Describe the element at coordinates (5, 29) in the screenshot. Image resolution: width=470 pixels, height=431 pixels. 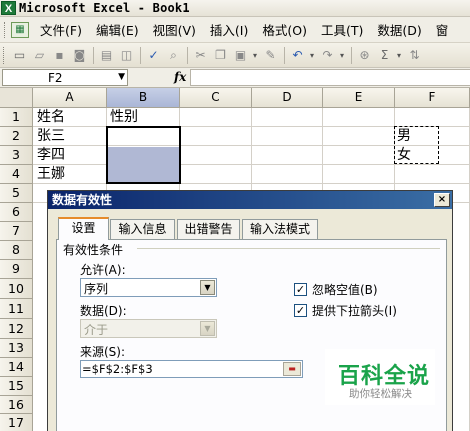
I see `menu-grip` at that location.